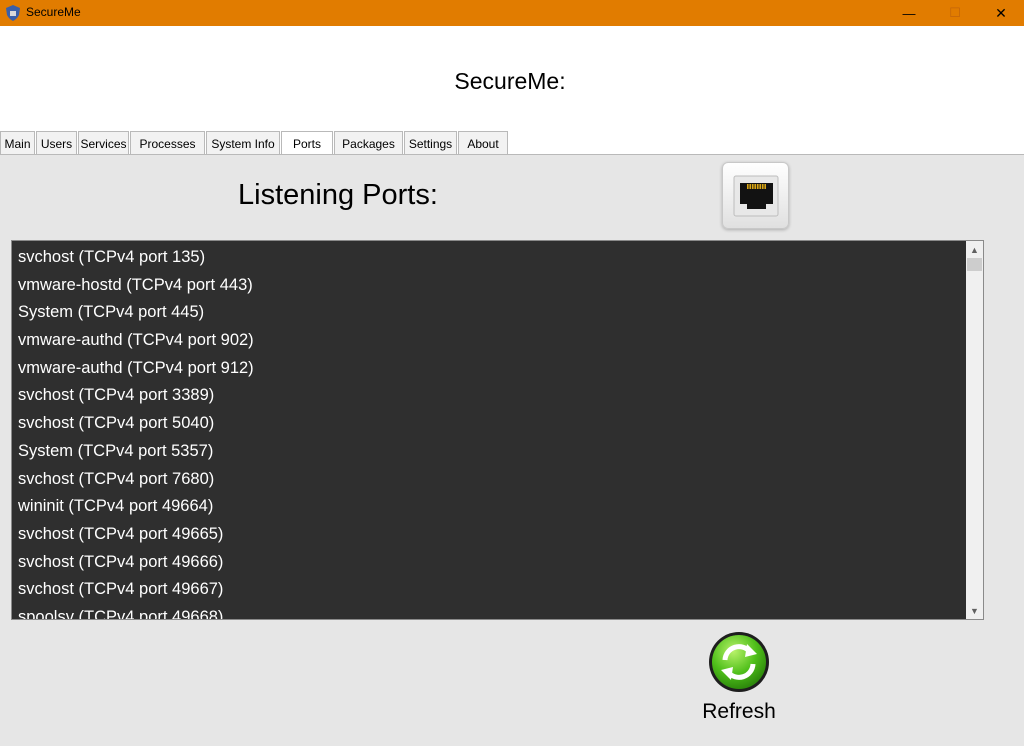 Image resolution: width=1024 pixels, height=746 pixels. What do you see at coordinates (739, 662) in the screenshot?
I see `refresh-icon` at bounding box center [739, 662].